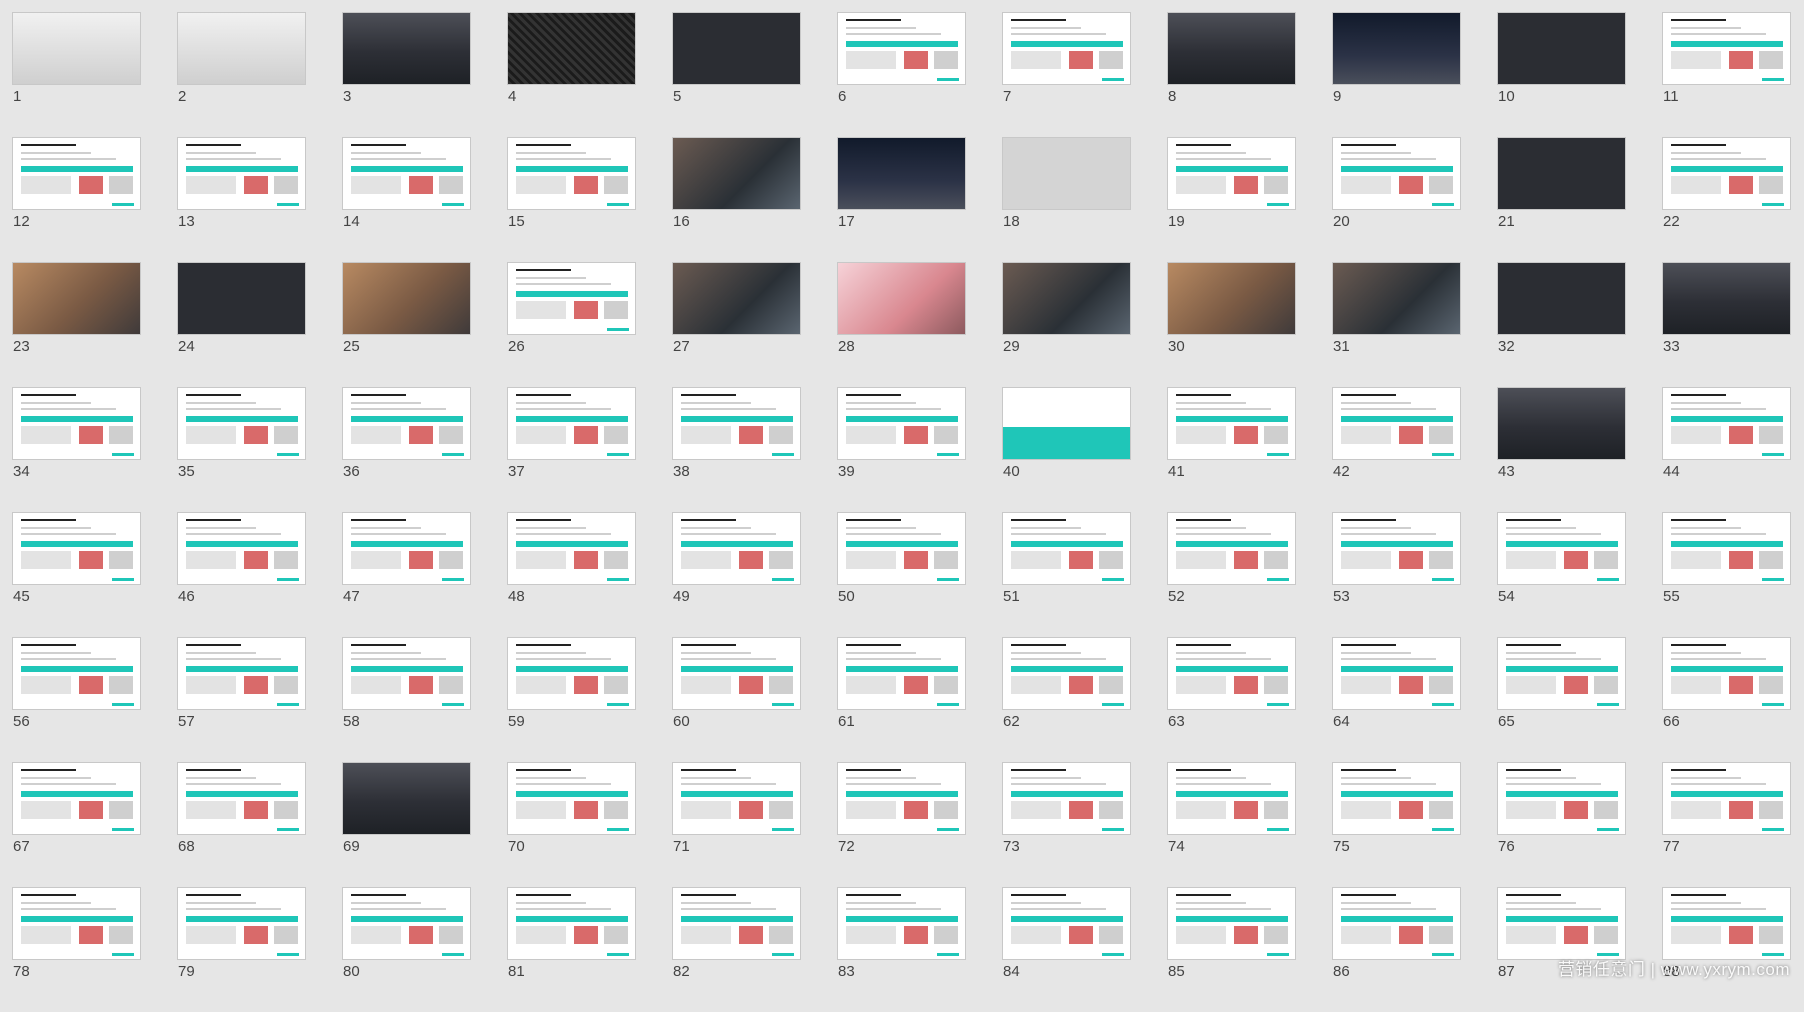  Describe the element at coordinates (1176, 721) in the screenshot. I see `slide-number: 63` at that location.